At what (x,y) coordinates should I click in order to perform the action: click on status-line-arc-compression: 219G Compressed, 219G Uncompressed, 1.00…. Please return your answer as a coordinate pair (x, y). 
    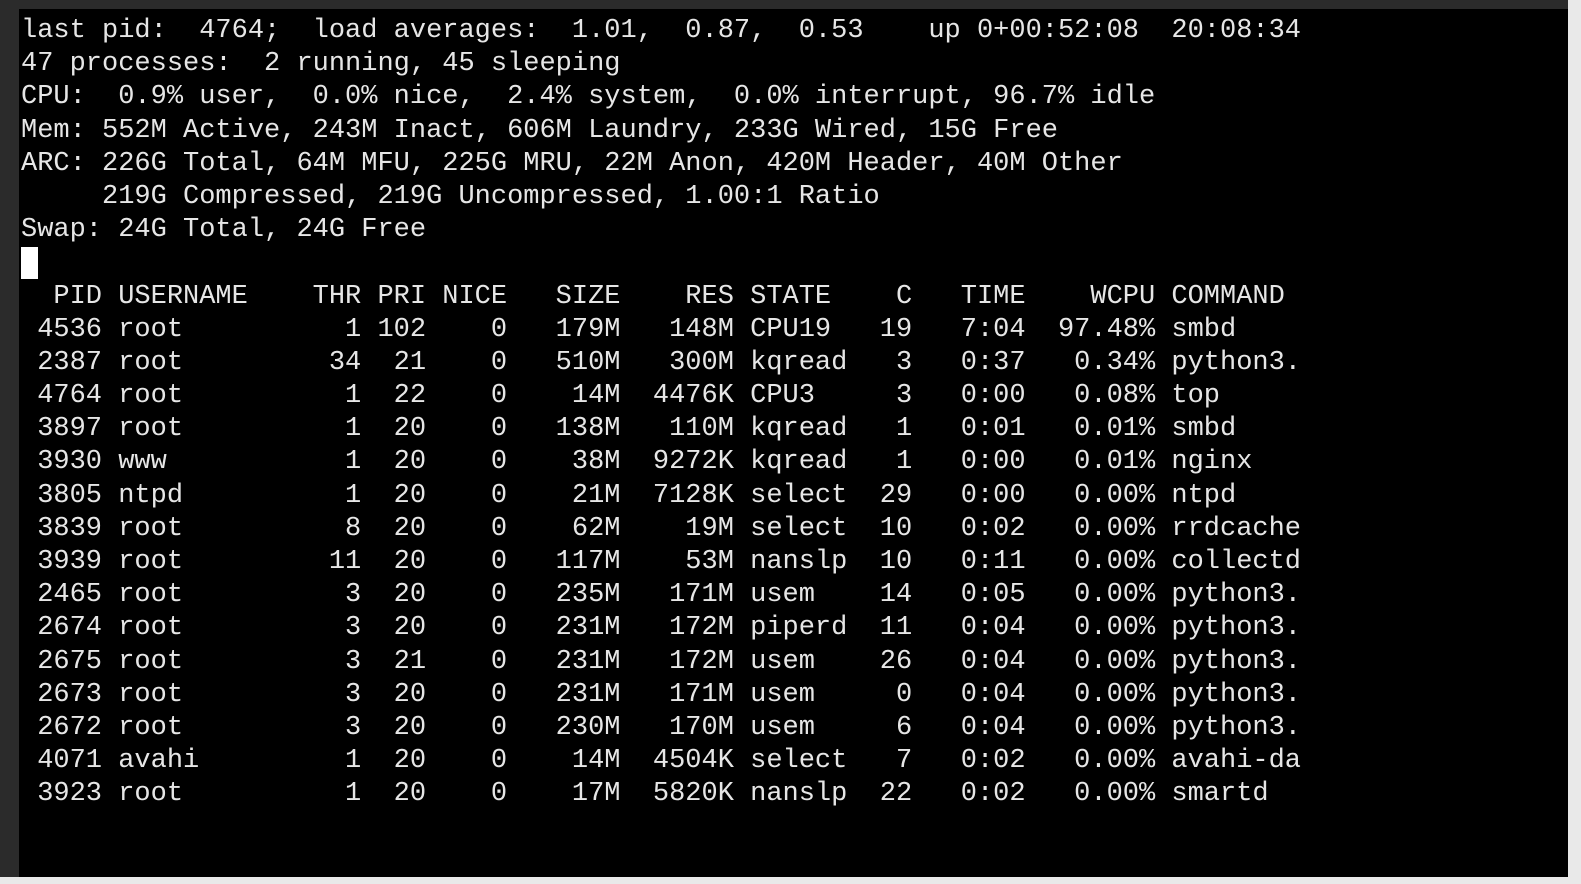
    Looking at the image, I should click on (450, 196).